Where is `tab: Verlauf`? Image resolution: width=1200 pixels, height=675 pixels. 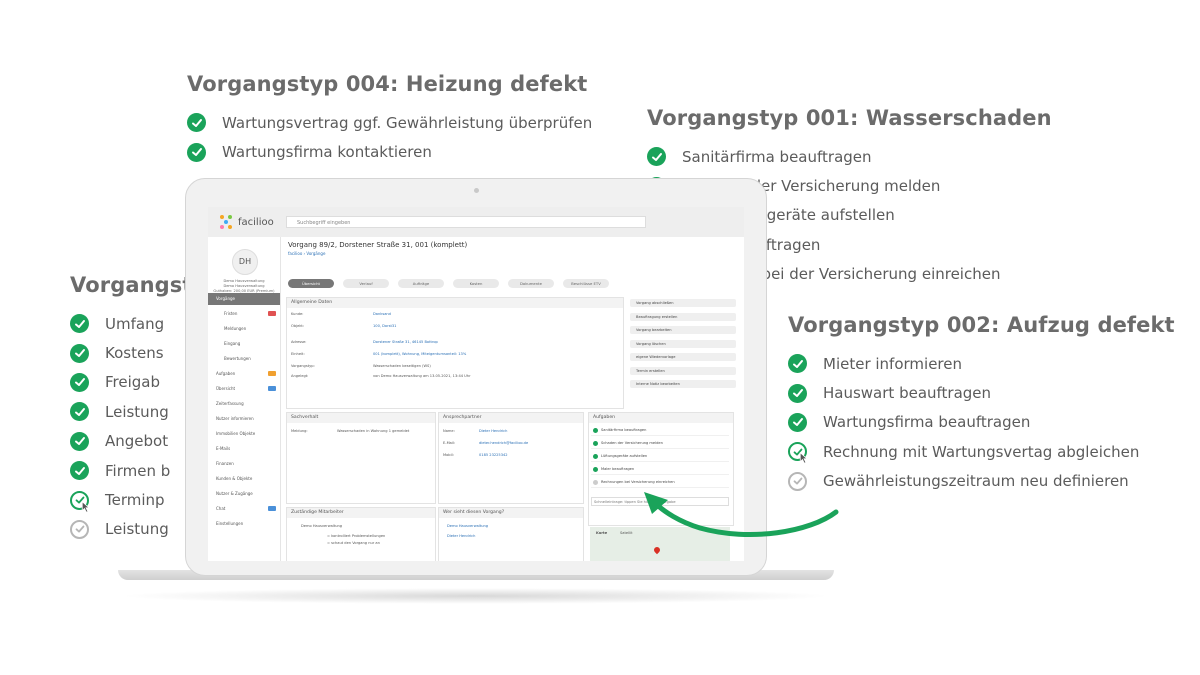 tab: Verlauf is located at coordinates (366, 283).